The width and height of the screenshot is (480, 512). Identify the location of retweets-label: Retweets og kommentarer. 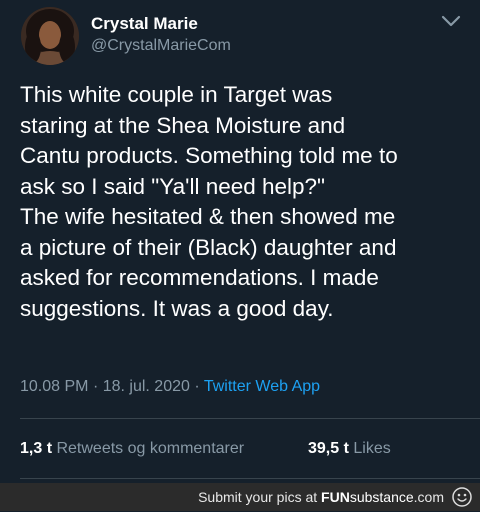
(150, 448).